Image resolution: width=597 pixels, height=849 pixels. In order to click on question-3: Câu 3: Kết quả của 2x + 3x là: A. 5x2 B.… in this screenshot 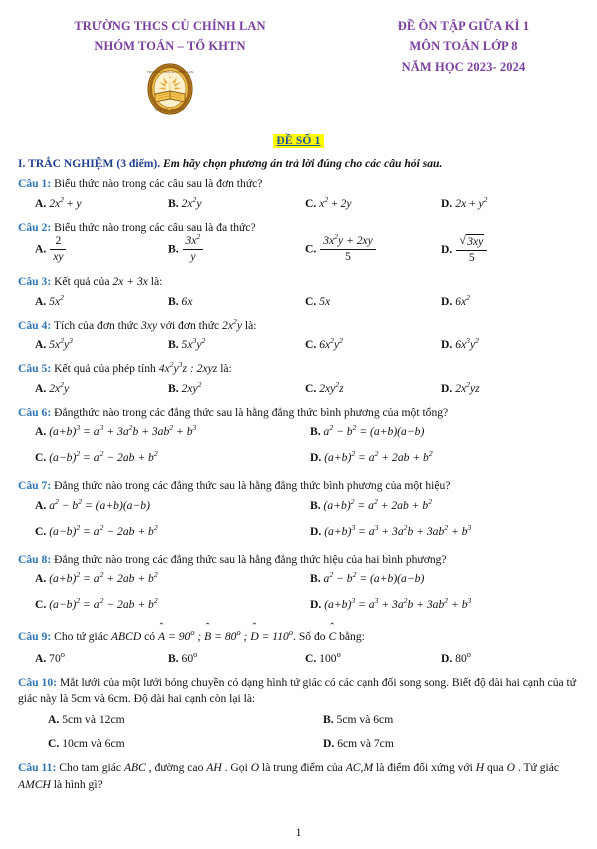, I will do `click(301, 293)`.